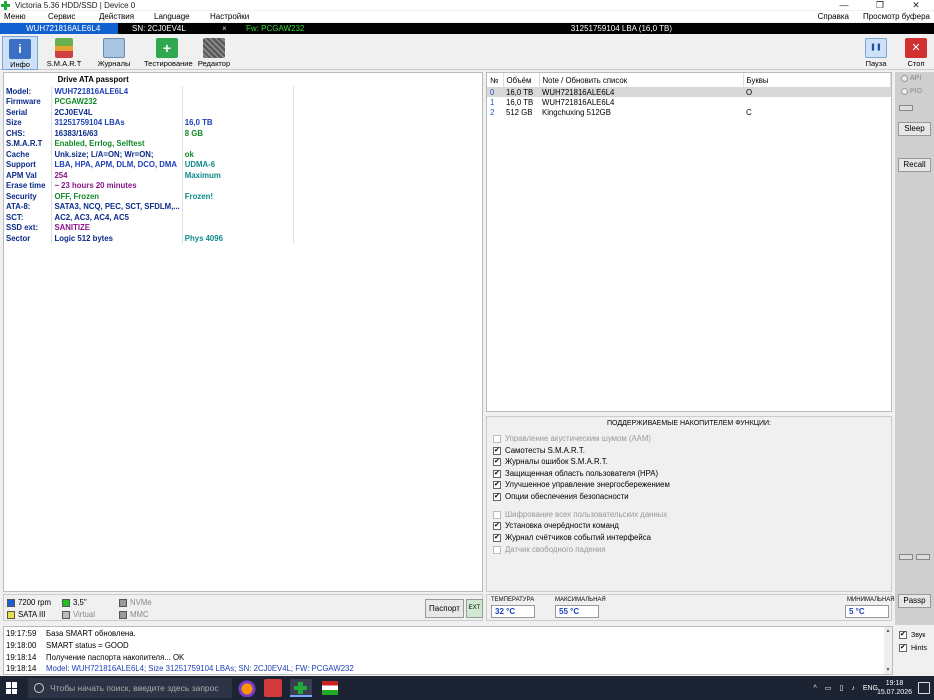  Describe the element at coordinates (689, 102) in the screenshot. I see `drive-row: 1 16,0 TB WUH721816ALE6L4` at that location.